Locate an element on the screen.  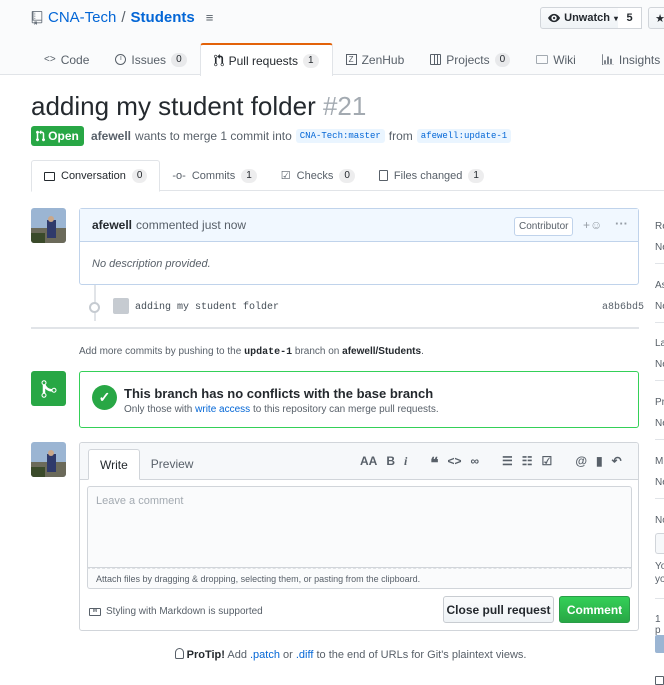
tab-code-label: Code is located at coordinates (75, 59).